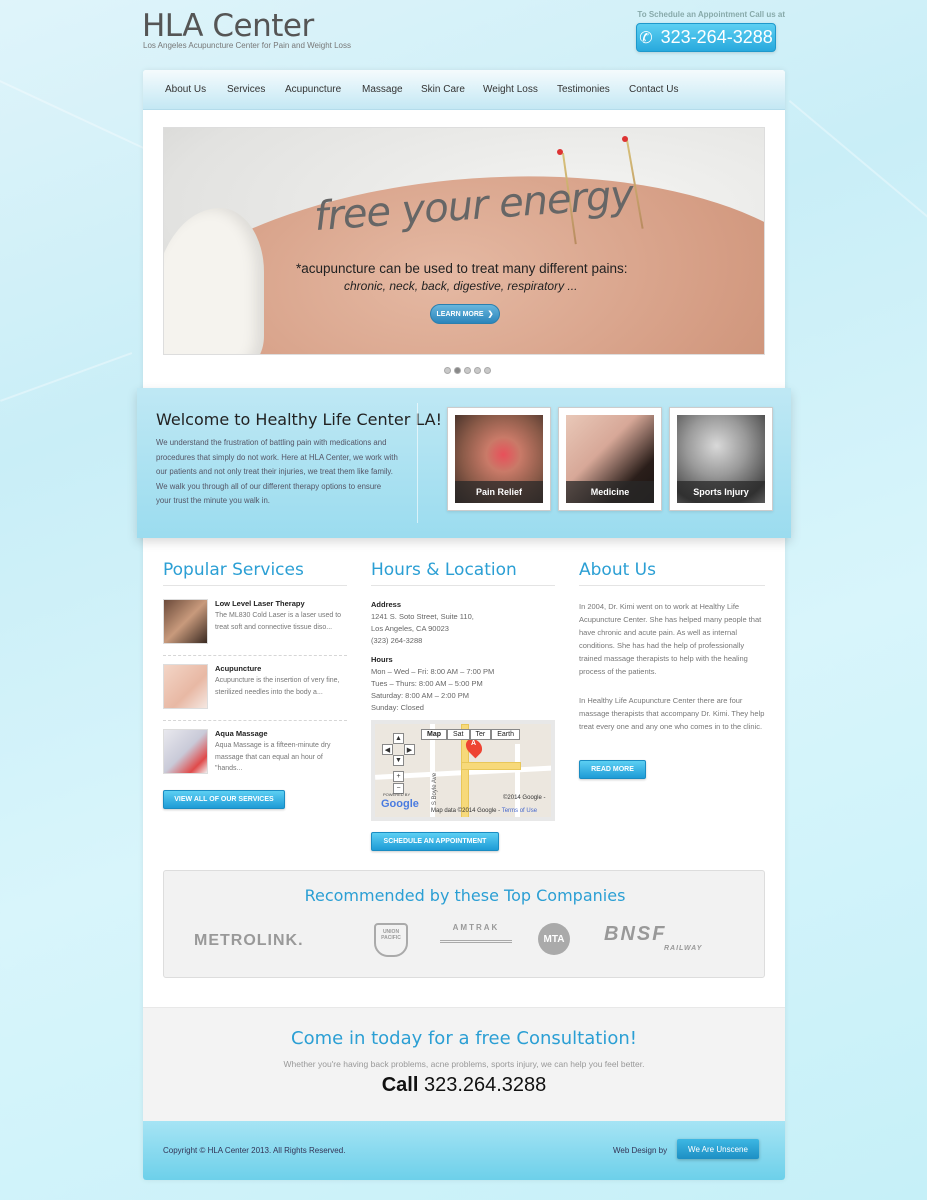 The width and height of the screenshot is (927, 1200). Describe the element at coordinates (683, 948) in the screenshot. I see `bnsf-railway-label: RAILWAY` at that location.